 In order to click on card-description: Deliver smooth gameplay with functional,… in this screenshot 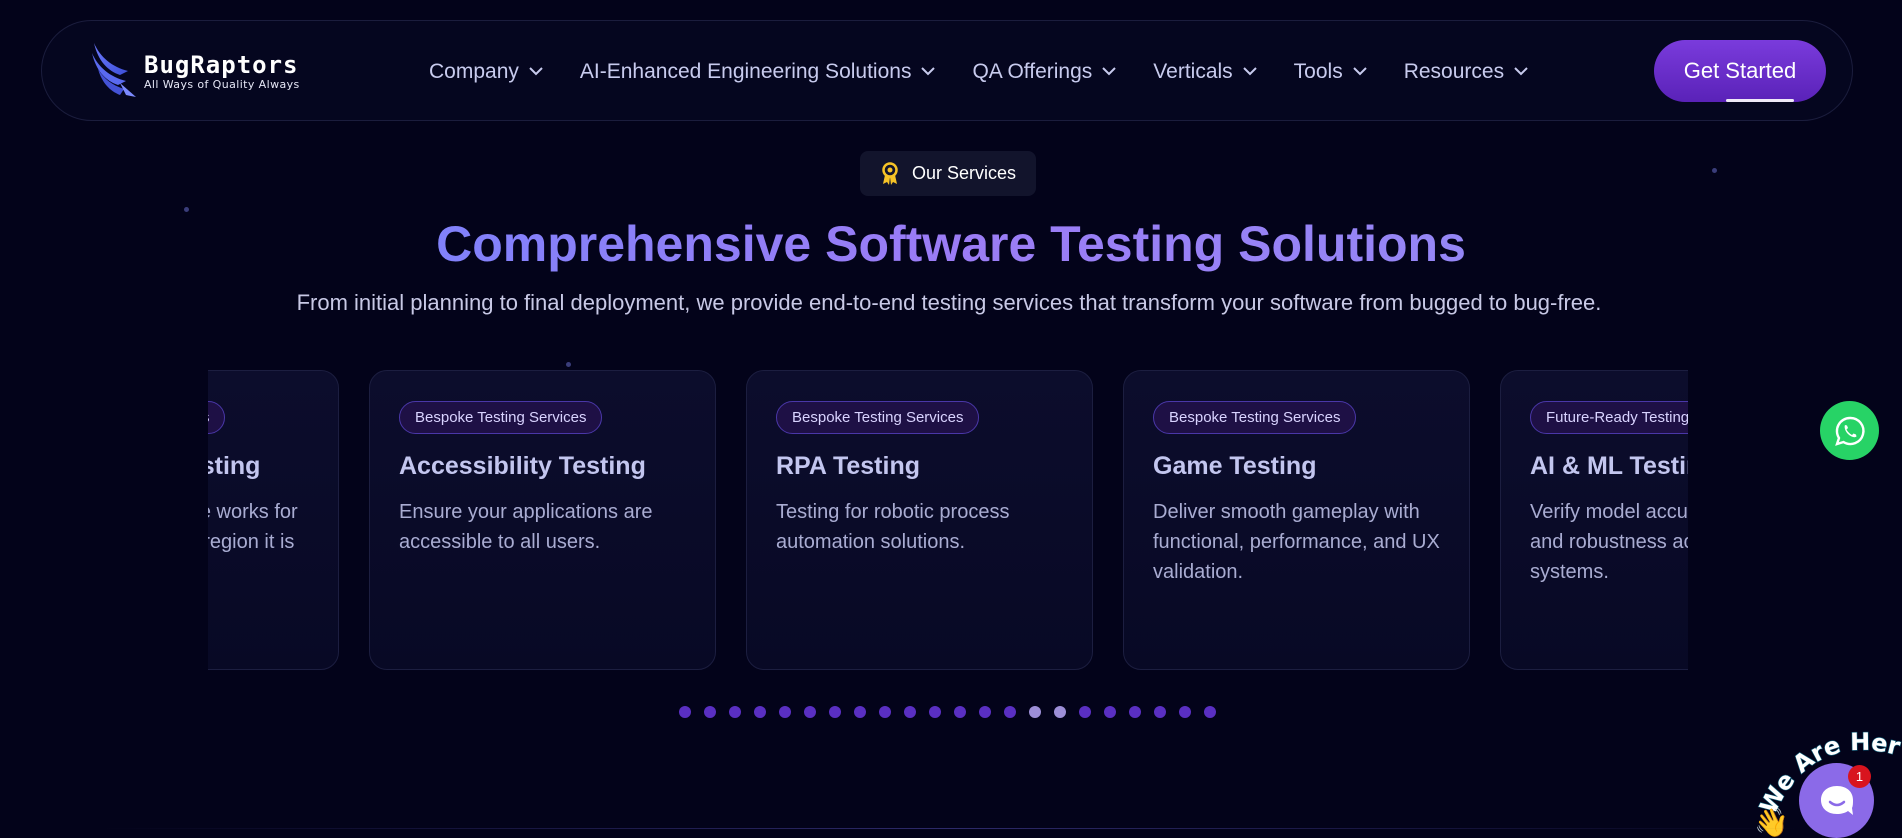, I will do `click(1296, 542)`.